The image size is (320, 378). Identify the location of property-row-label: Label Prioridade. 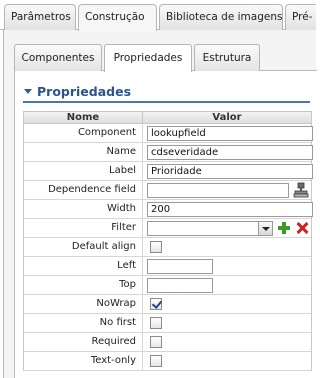
(168, 171).